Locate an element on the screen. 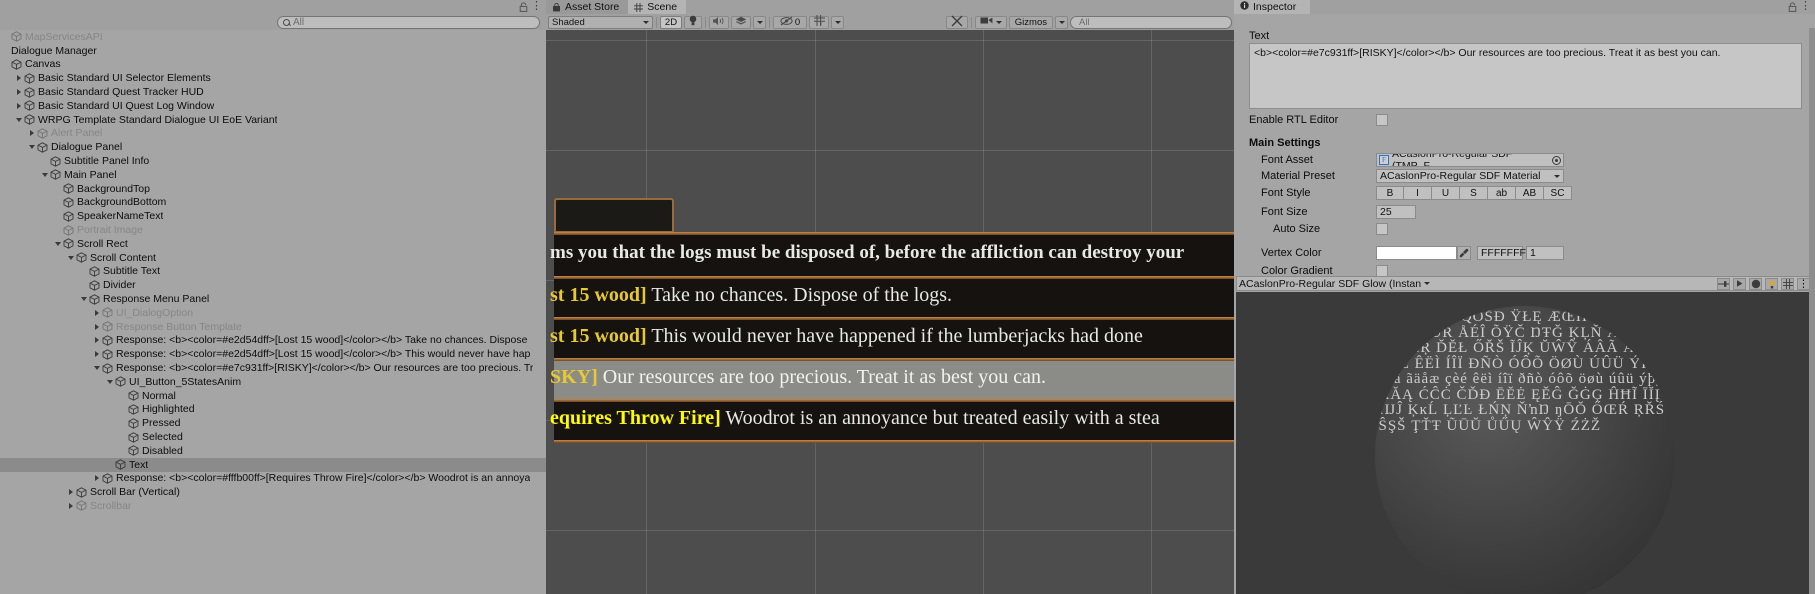 This screenshot has width=1815, height=594. preview-sphere-icon is located at coordinates (1755, 283).